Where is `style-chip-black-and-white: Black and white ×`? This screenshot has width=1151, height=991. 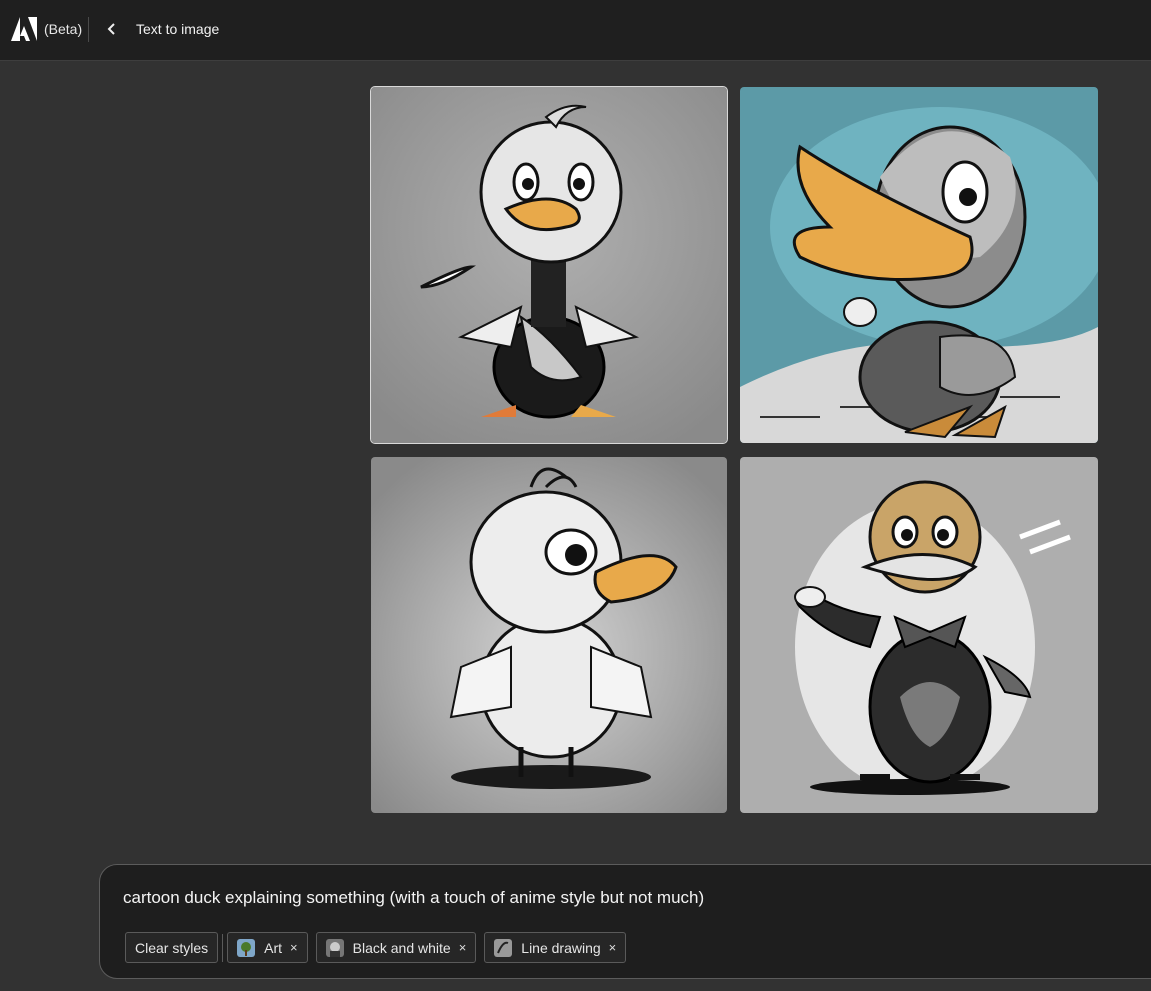 style-chip-black-and-white: Black and white × is located at coordinates (396, 947).